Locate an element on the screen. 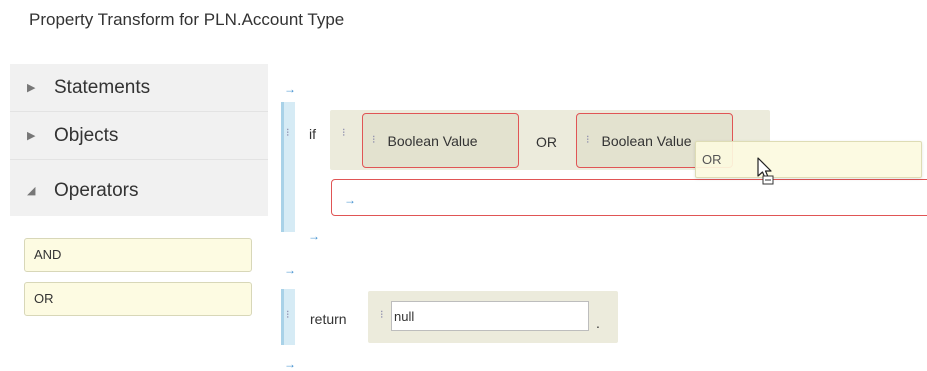 This screenshot has width=927, height=371. category-label: Objects is located at coordinates (86, 135).